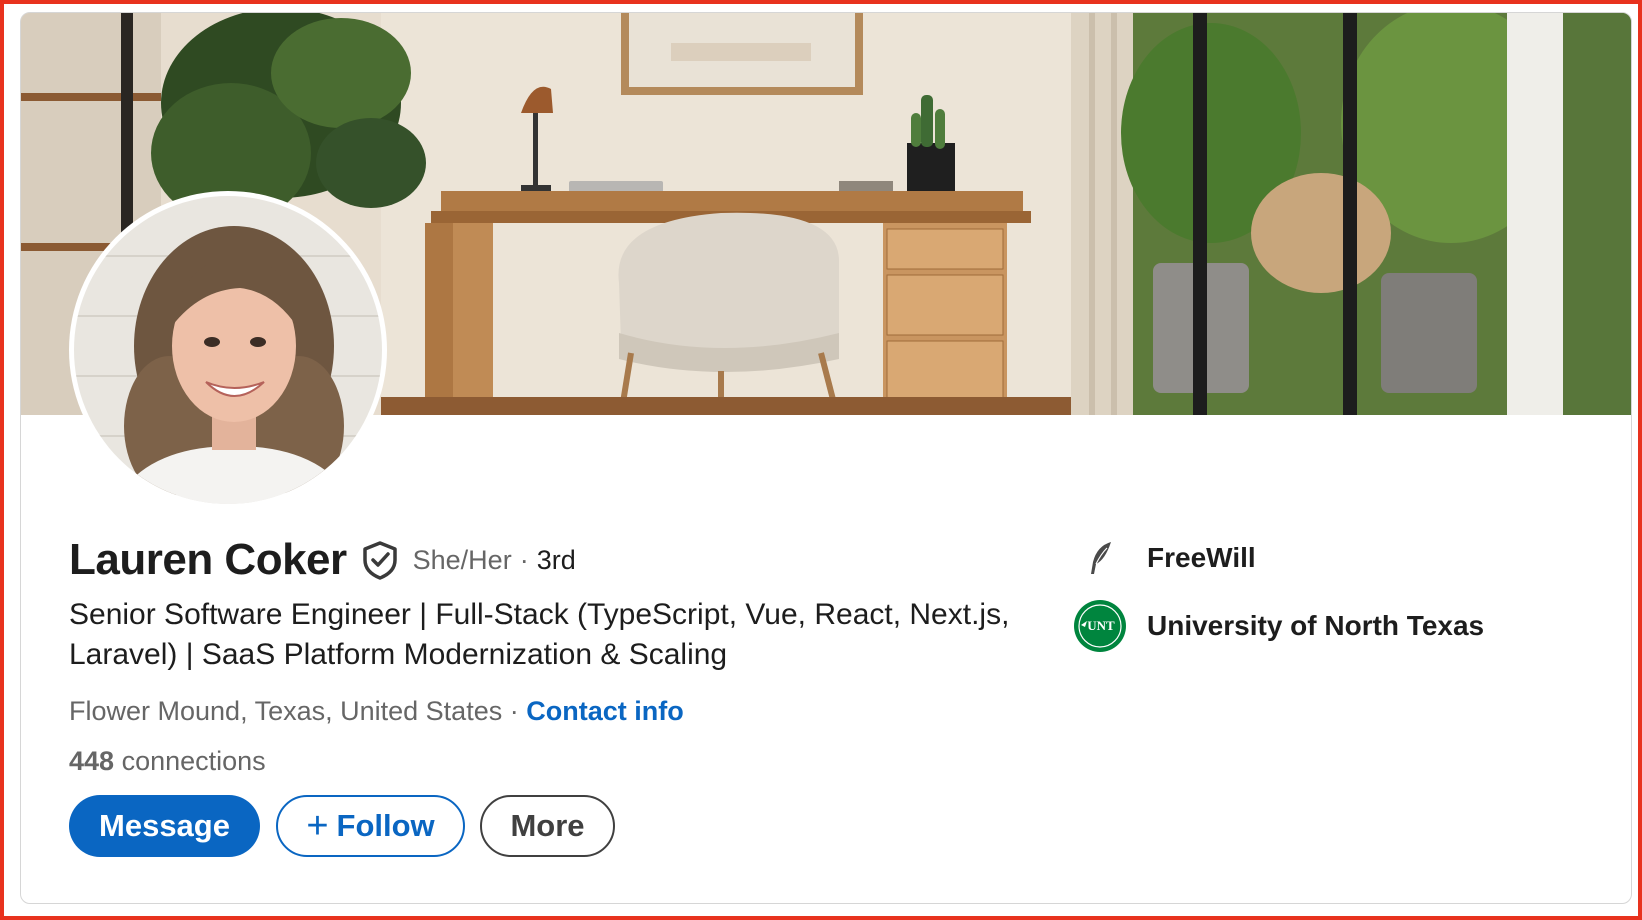 This screenshot has width=1642, height=920. Describe the element at coordinates (385, 825) in the screenshot. I see `follow-button-label: Follow` at that location.